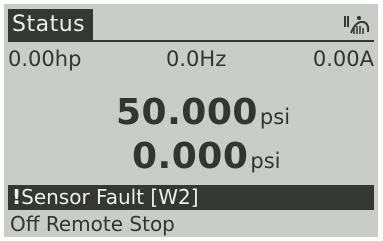  Describe the element at coordinates (265, 161) in the screenshot. I see `secondary-pressure-unit: psi` at that location.